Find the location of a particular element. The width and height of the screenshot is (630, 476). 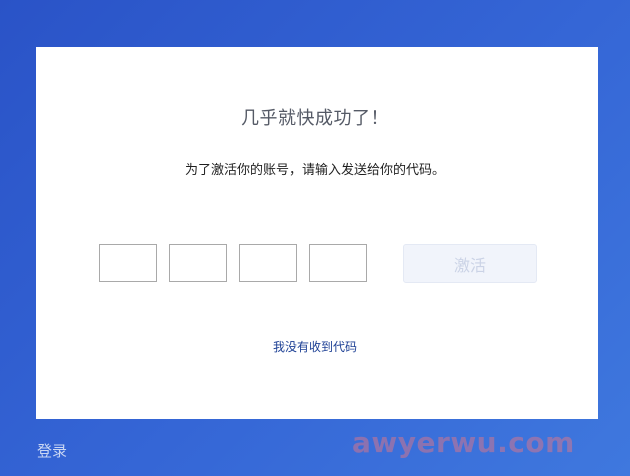

page-title: 几乎就快成功了！ is located at coordinates (315, 118).